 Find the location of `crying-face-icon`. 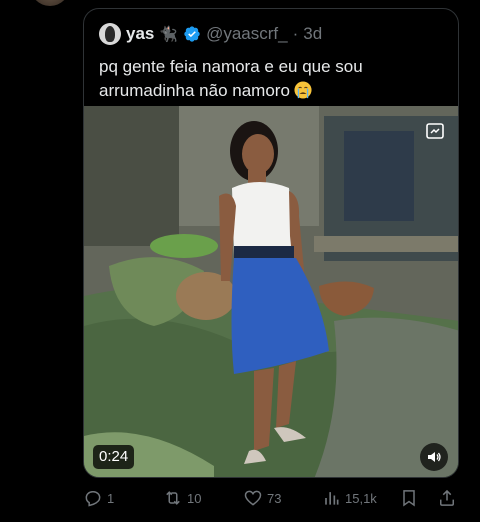

crying-face-icon is located at coordinates (303, 90).